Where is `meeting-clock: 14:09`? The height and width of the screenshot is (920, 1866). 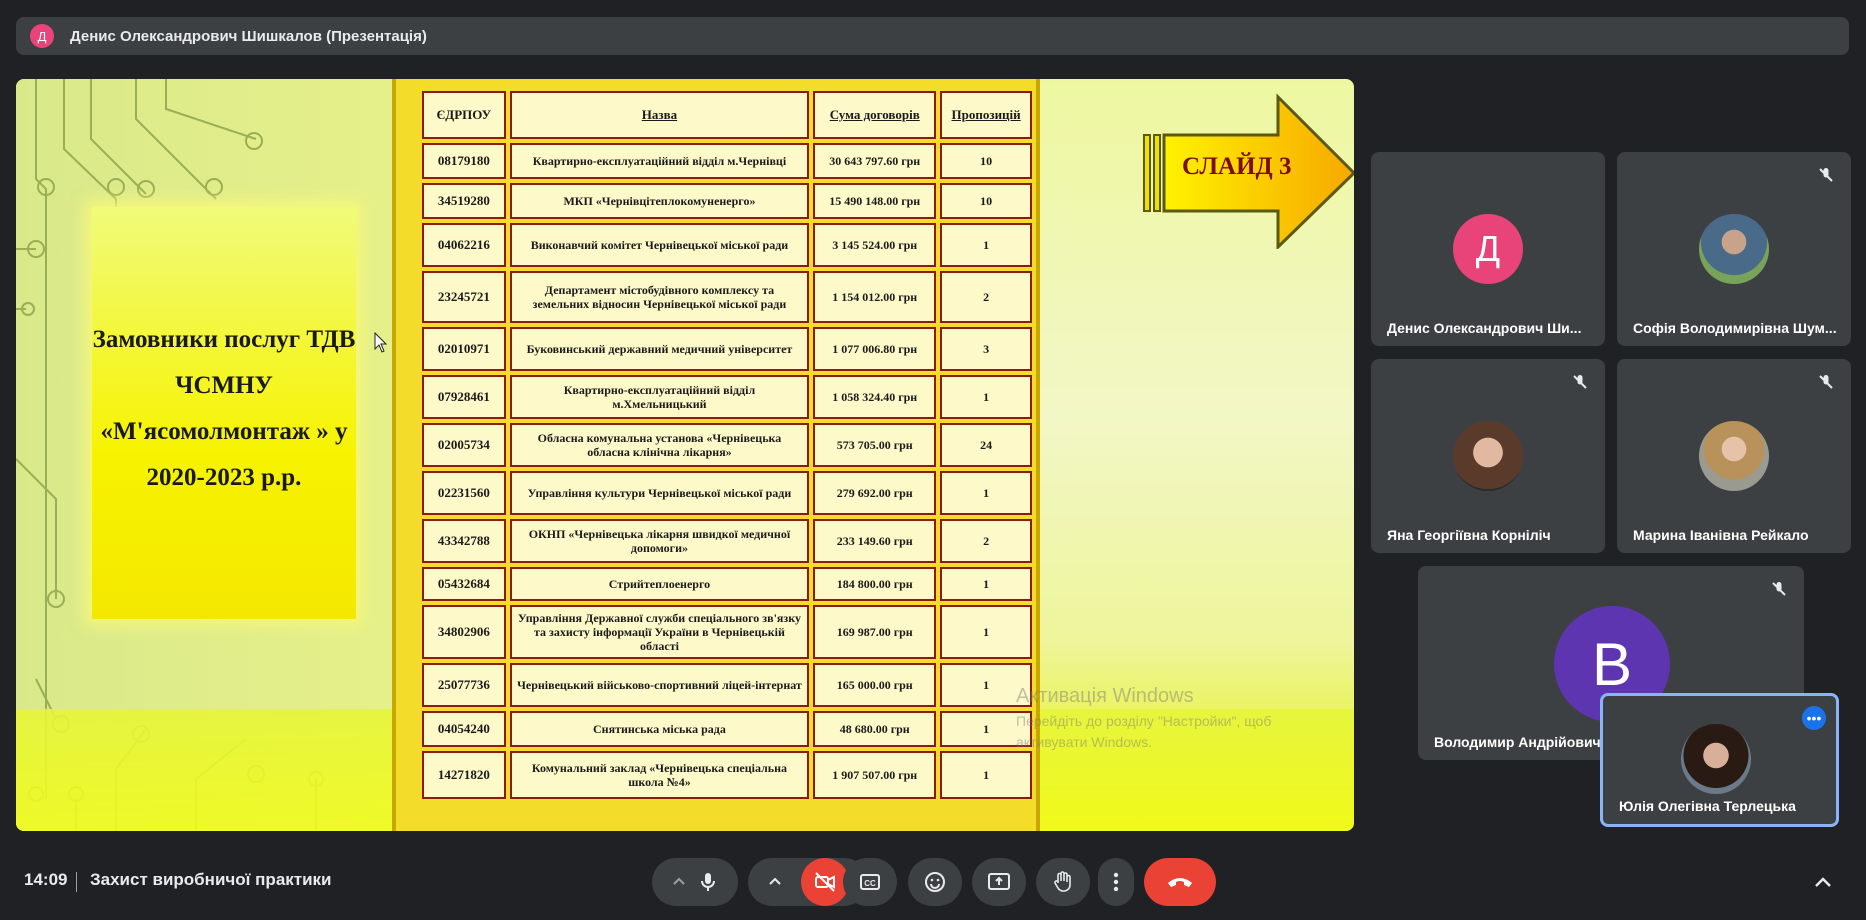 meeting-clock: 14:09 is located at coordinates (46, 879).